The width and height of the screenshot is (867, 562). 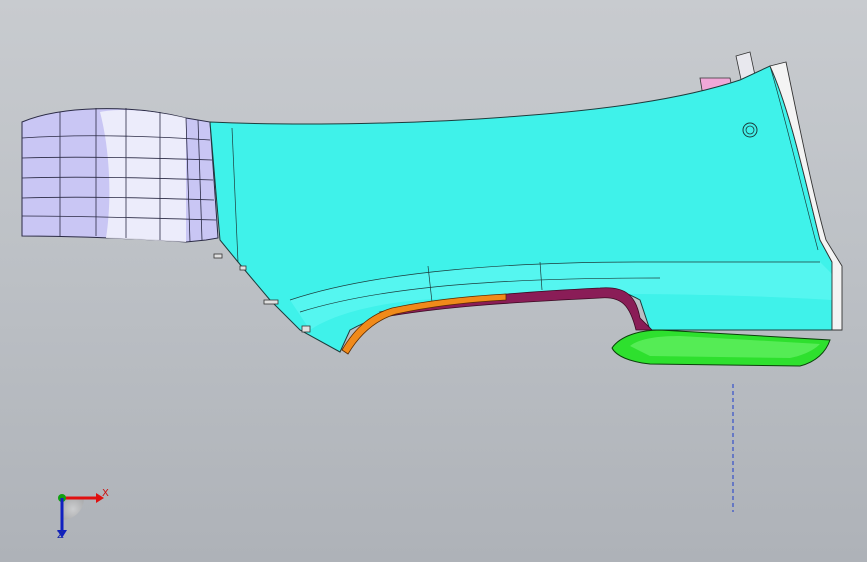 What do you see at coordinates (60, 535) in the screenshot?
I see `z-axis-label: Z` at bounding box center [60, 535].